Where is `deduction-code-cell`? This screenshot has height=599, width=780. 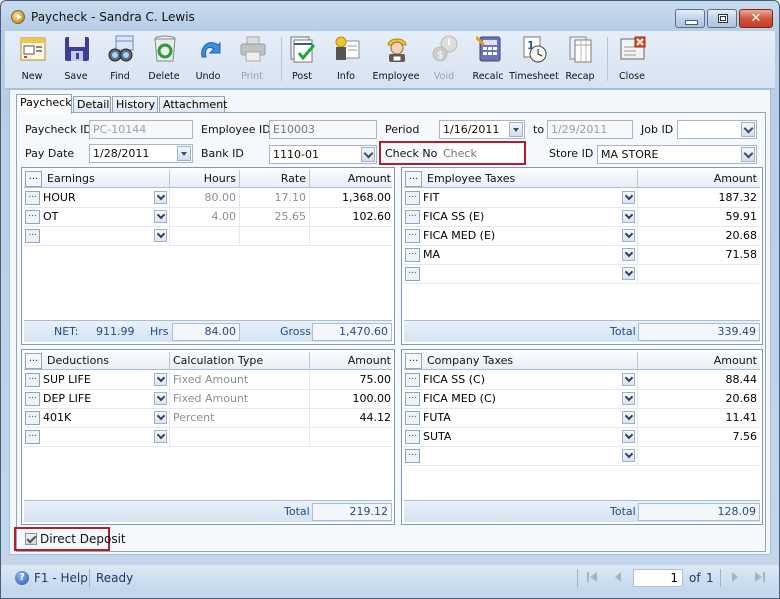 deduction-code-cell is located at coordinates (105, 437).